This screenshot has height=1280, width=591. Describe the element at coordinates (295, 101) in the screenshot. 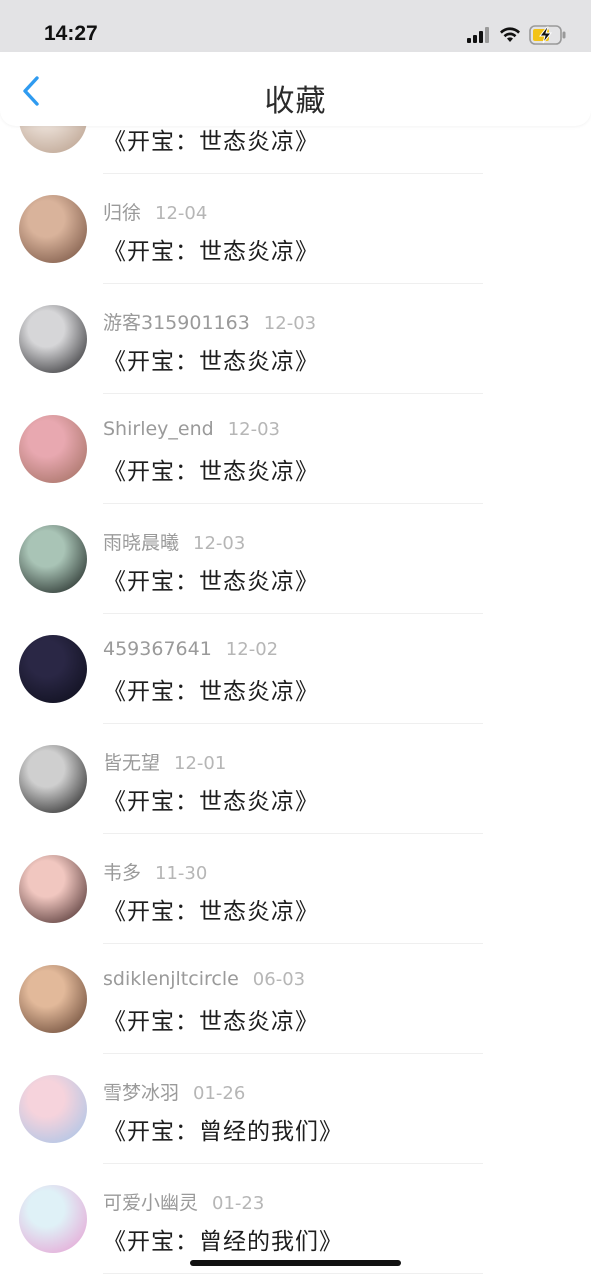

I see `page-title: 收藏` at that location.